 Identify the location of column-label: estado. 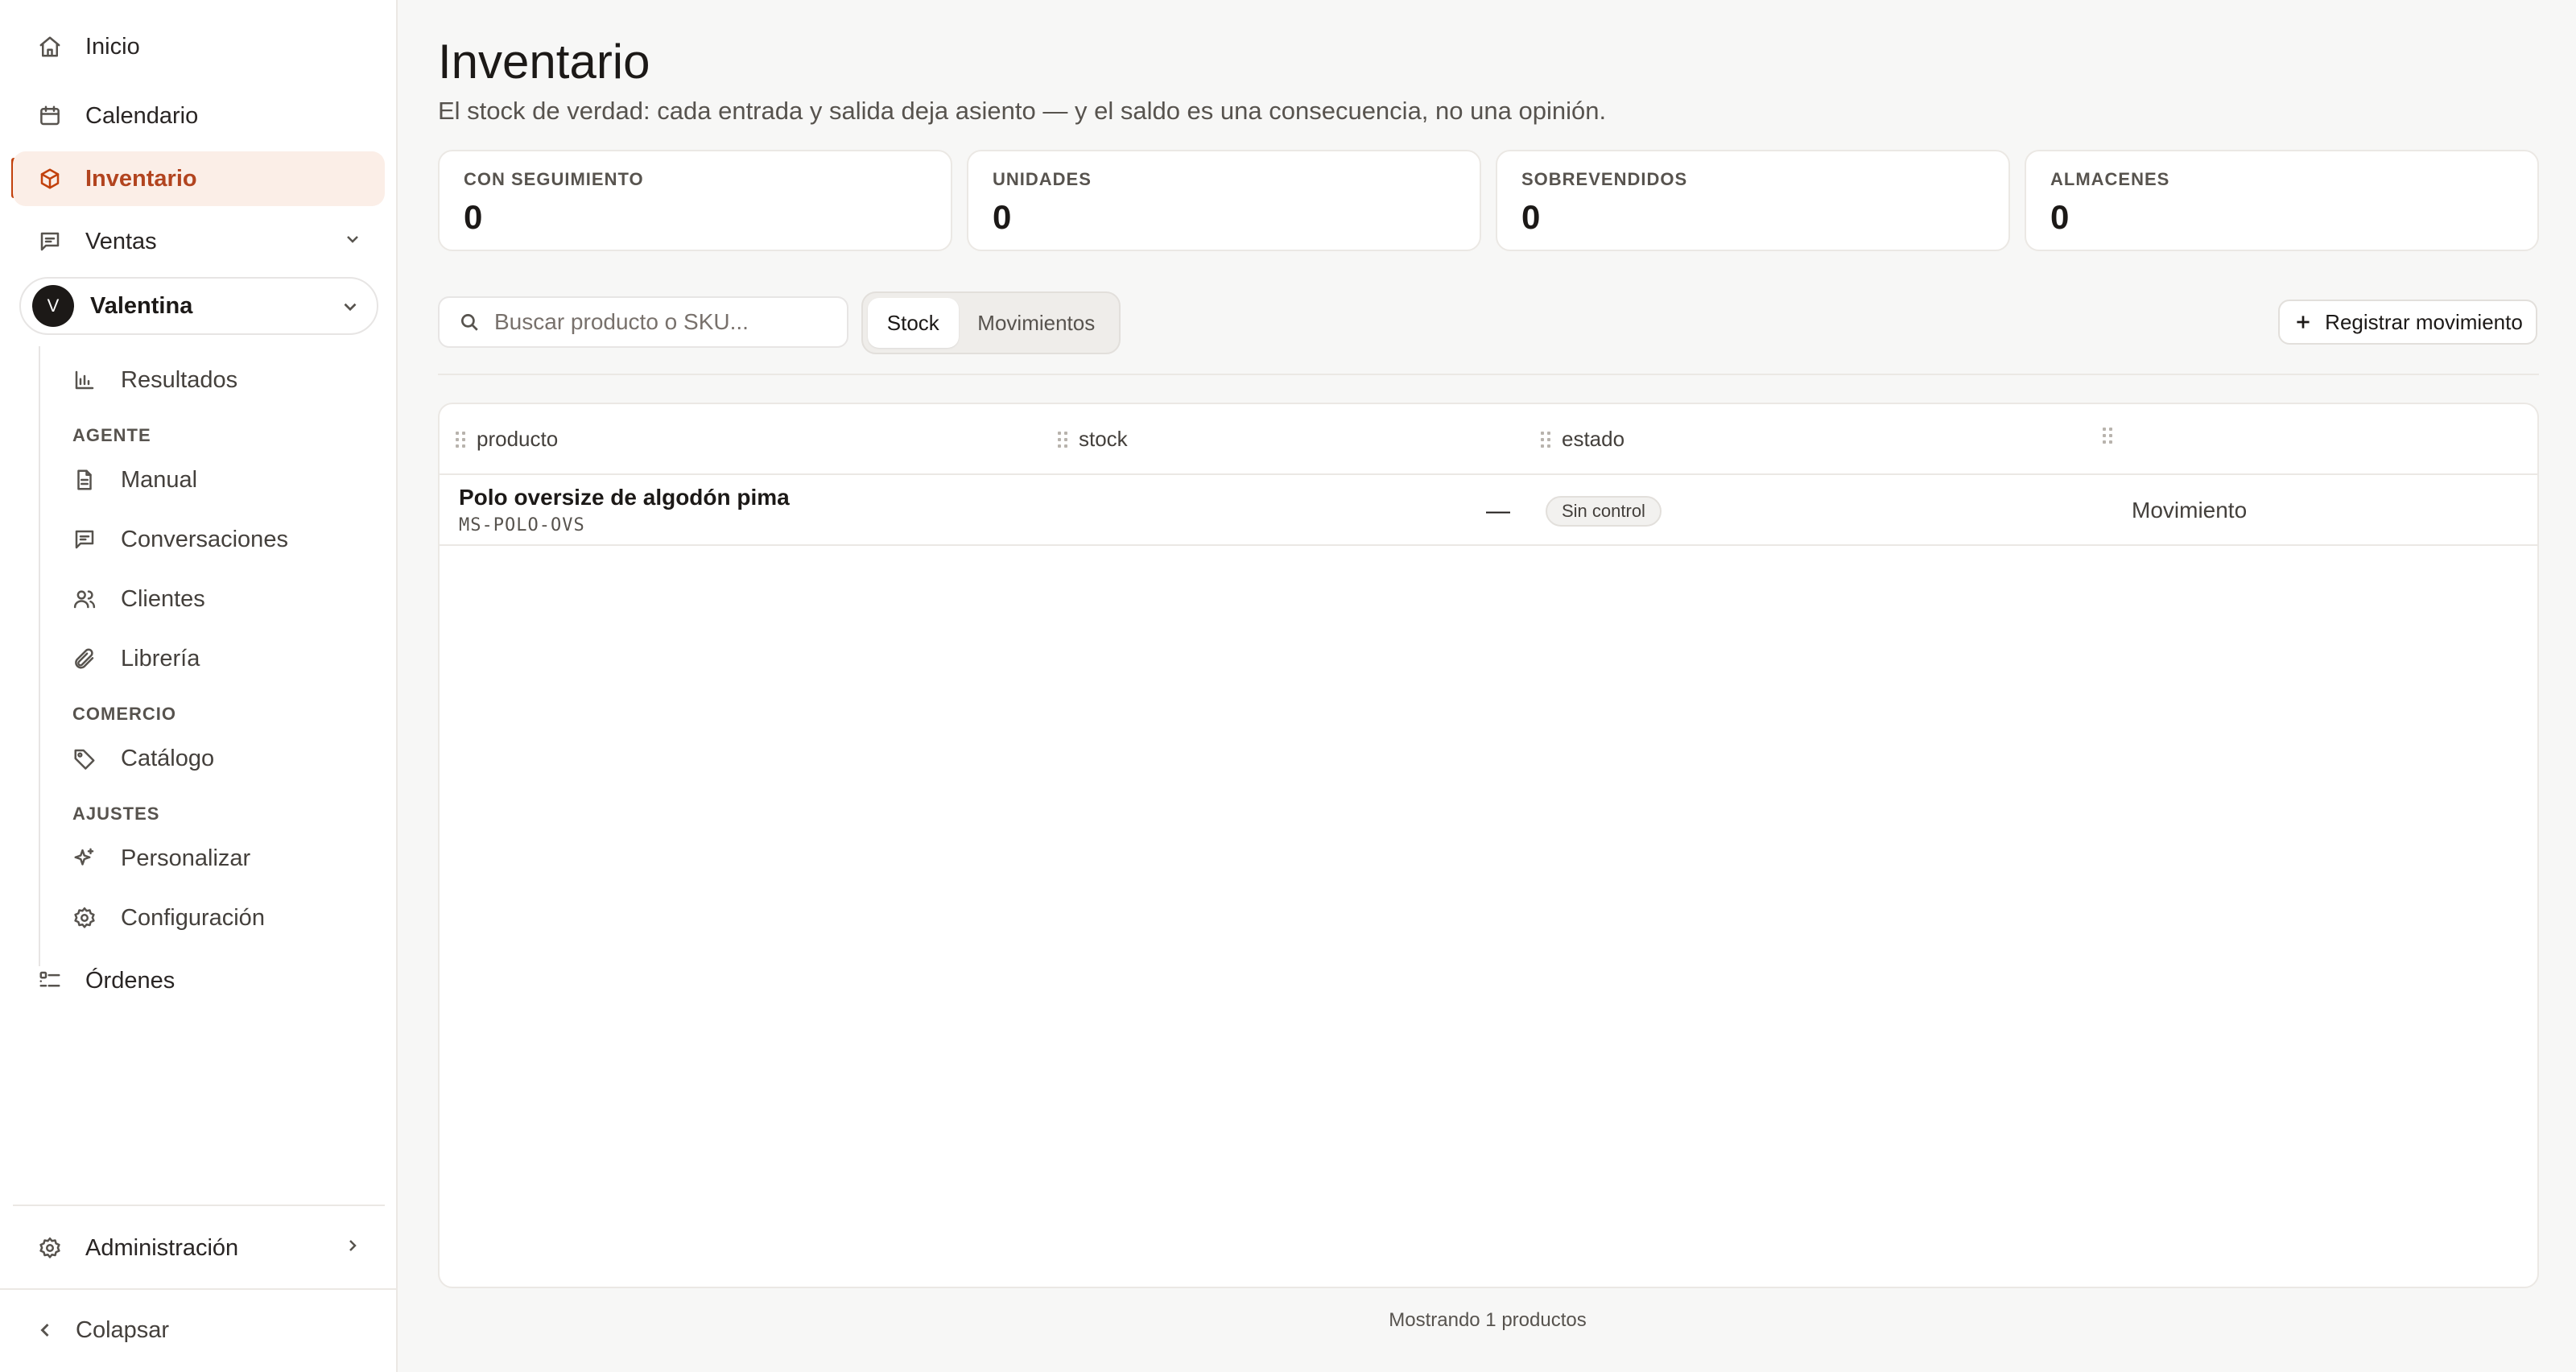
(1593, 439).